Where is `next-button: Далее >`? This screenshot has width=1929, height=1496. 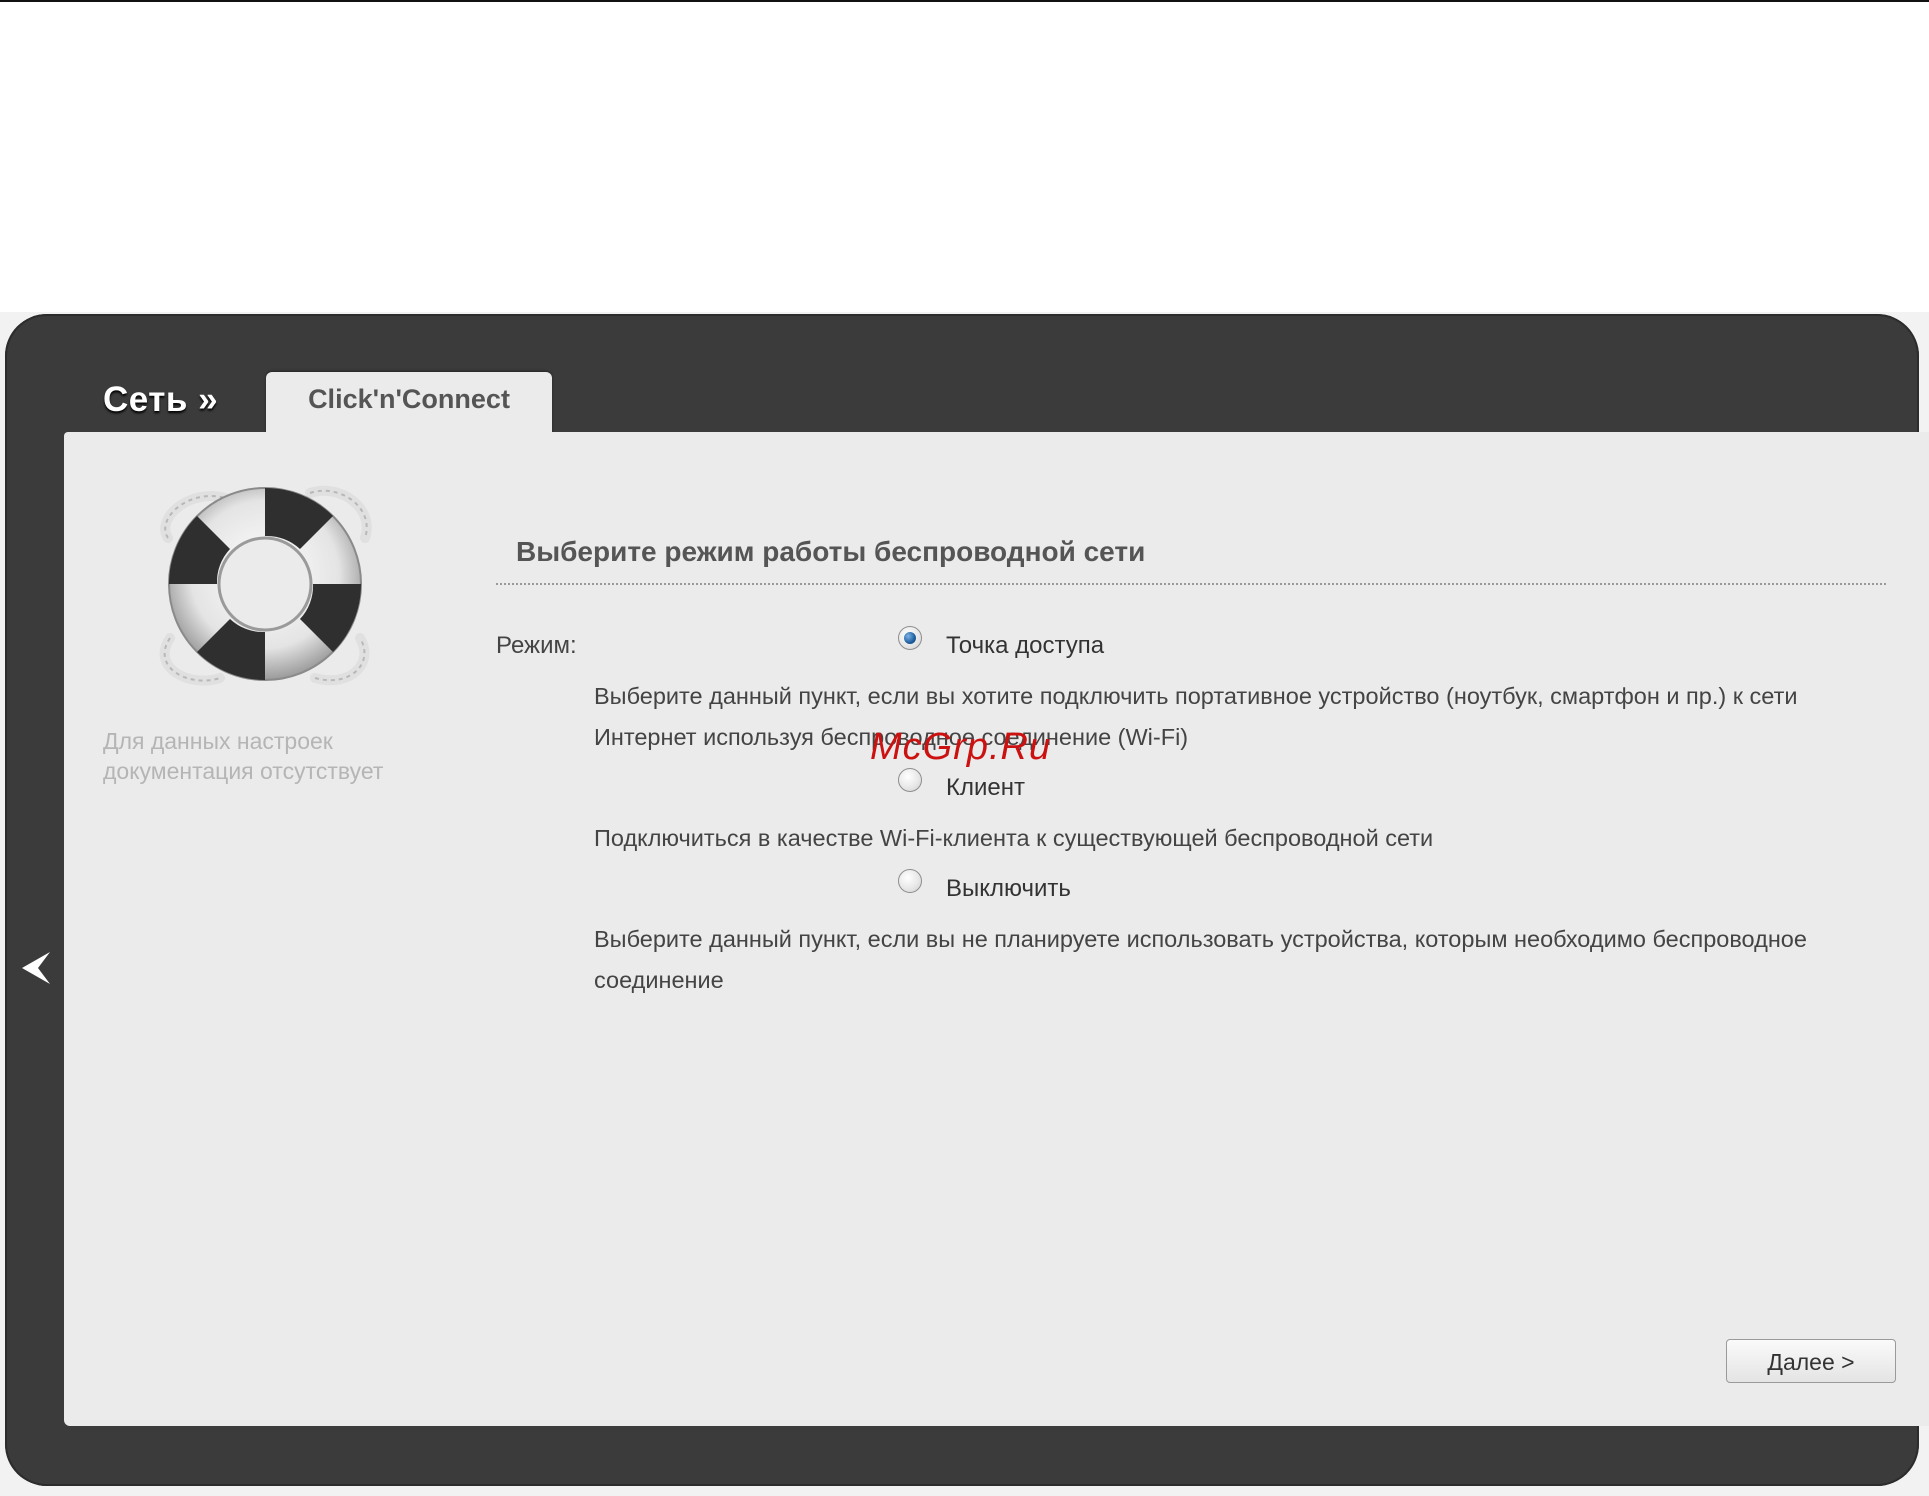
next-button: Далее > is located at coordinates (1811, 1361).